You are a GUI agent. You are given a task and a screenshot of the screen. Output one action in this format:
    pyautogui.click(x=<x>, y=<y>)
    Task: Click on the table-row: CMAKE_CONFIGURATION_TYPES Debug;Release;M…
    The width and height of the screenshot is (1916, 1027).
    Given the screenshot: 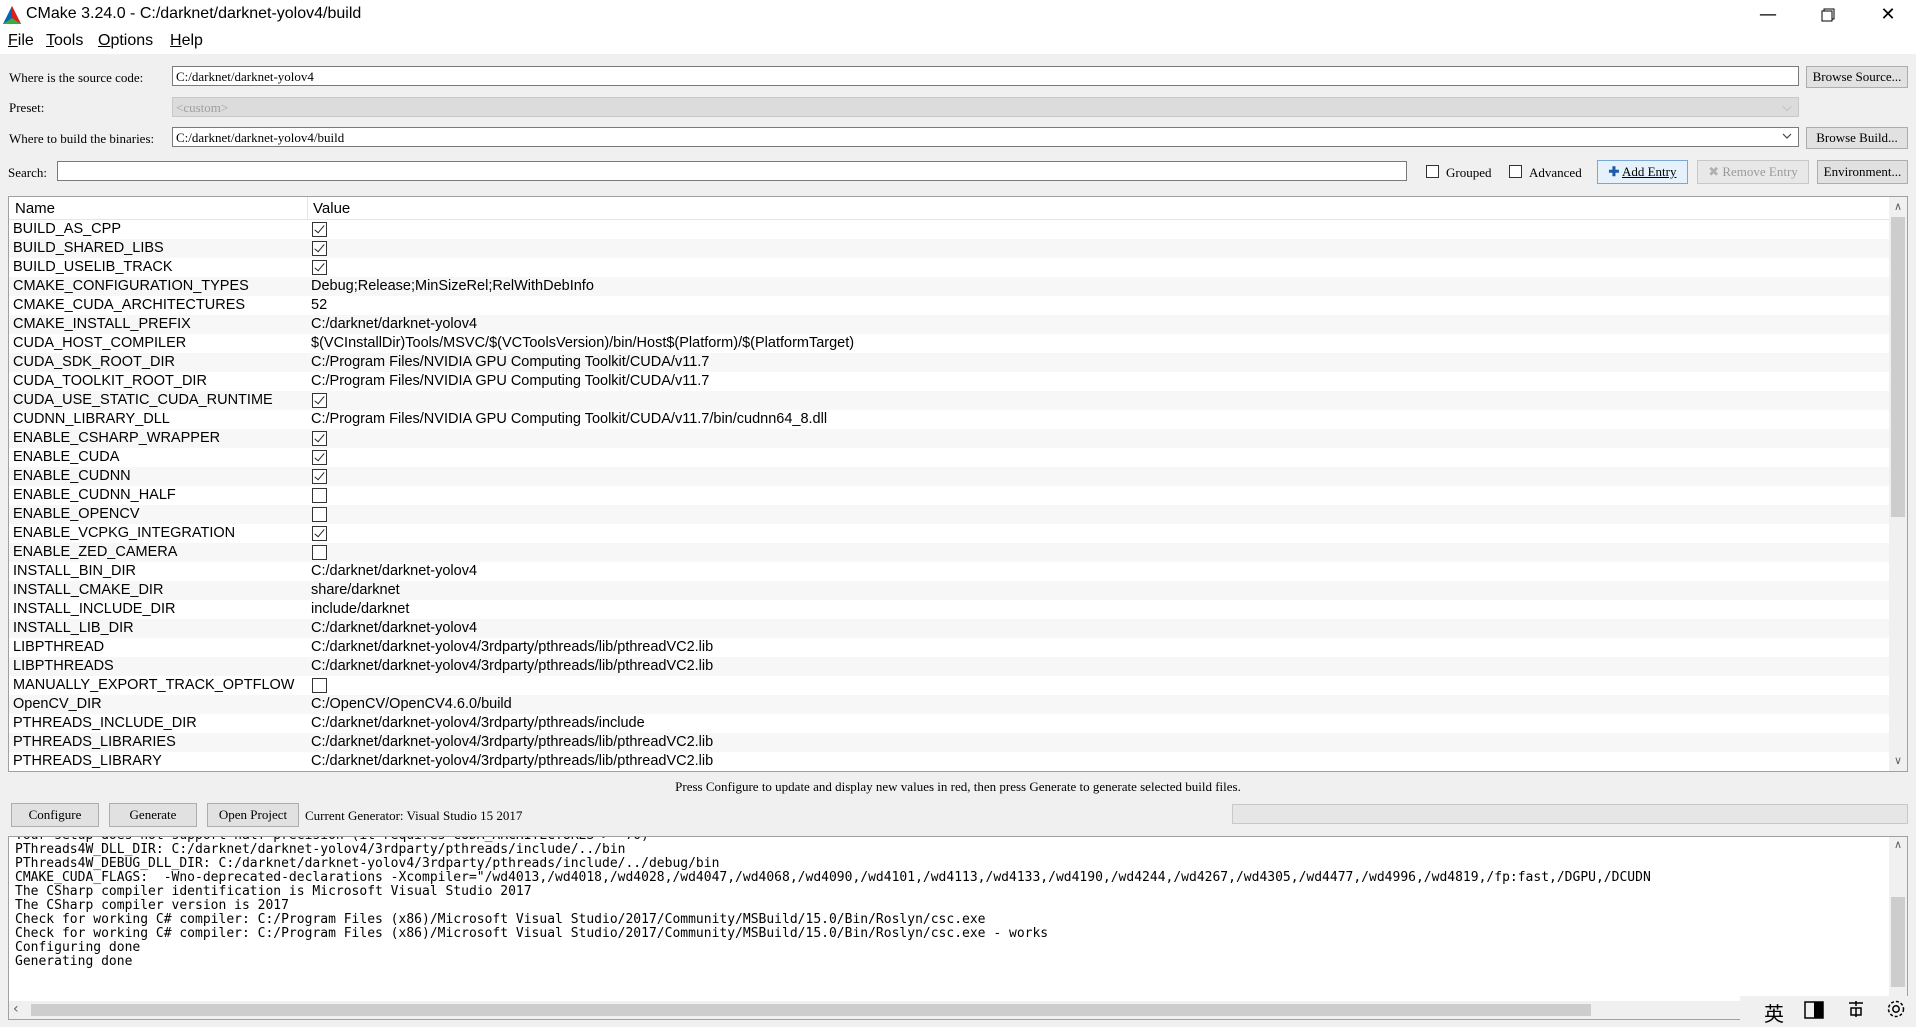 What is the action you would take?
    pyautogui.click(x=949, y=286)
    